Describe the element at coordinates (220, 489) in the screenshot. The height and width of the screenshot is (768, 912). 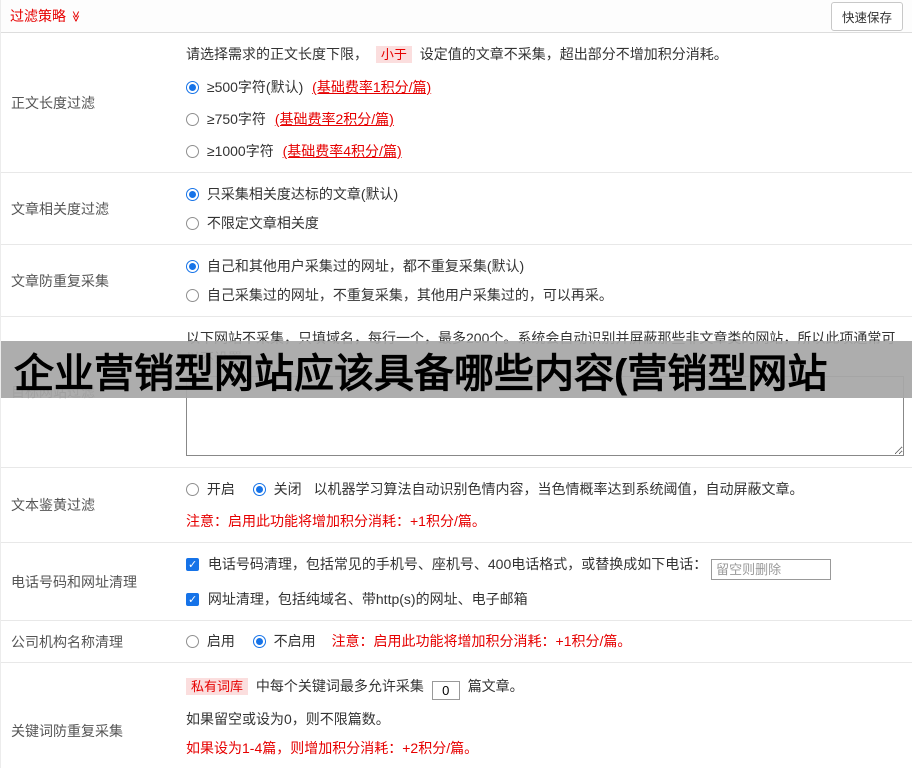
I see `radio-label: 开启` at that location.